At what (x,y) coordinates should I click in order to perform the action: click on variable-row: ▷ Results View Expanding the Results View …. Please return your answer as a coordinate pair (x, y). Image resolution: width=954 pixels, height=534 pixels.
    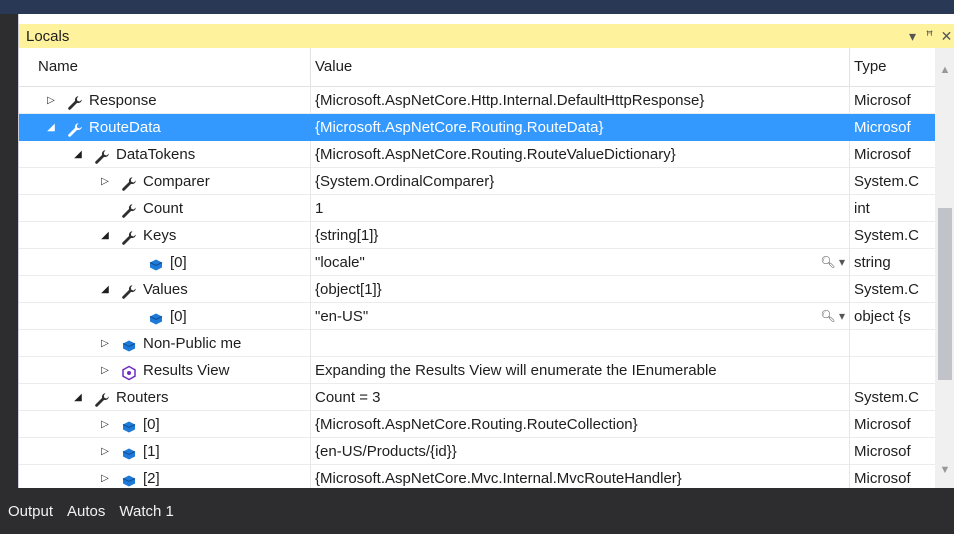
    Looking at the image, I should click on (477, 370).